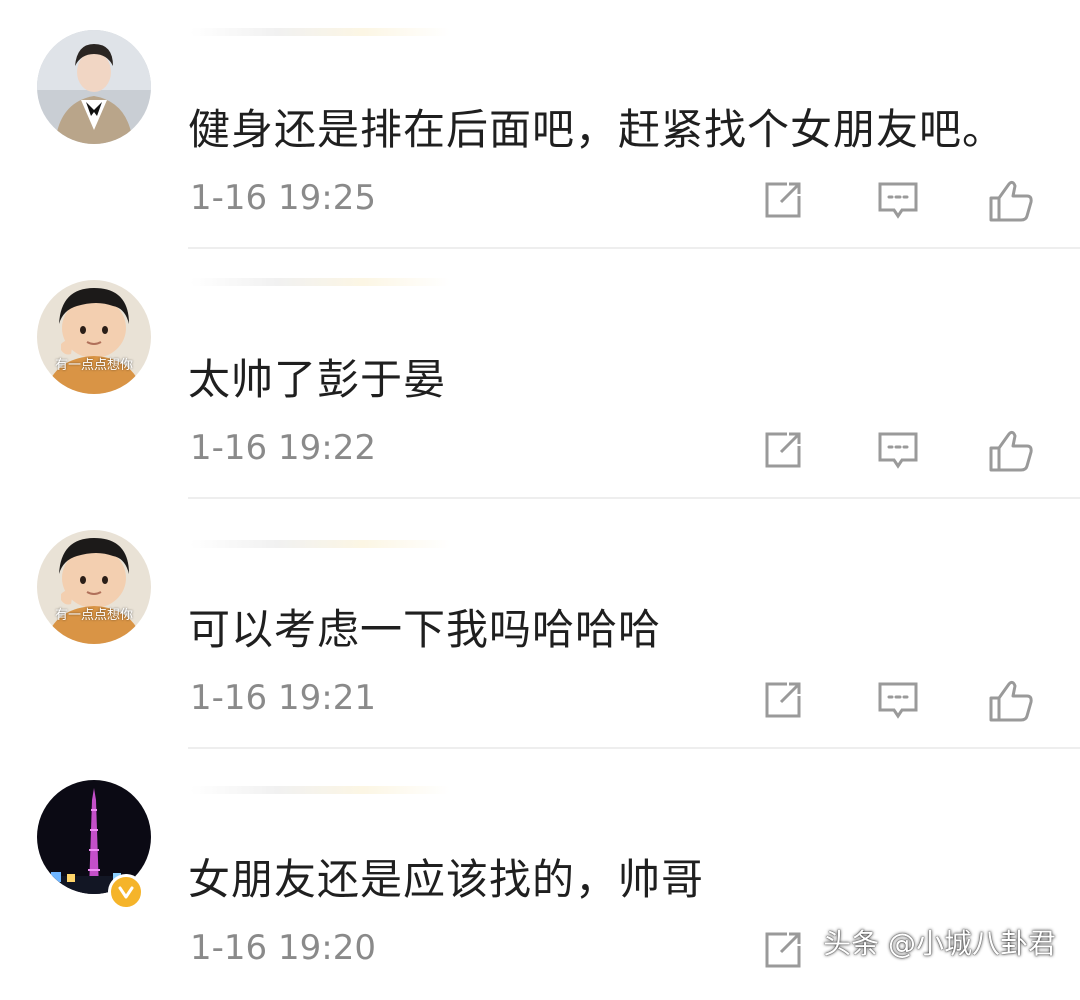  What do you see at coordinates (94, 87) in the screenshot?
I see `avatar` at bounding box center [94, 87].